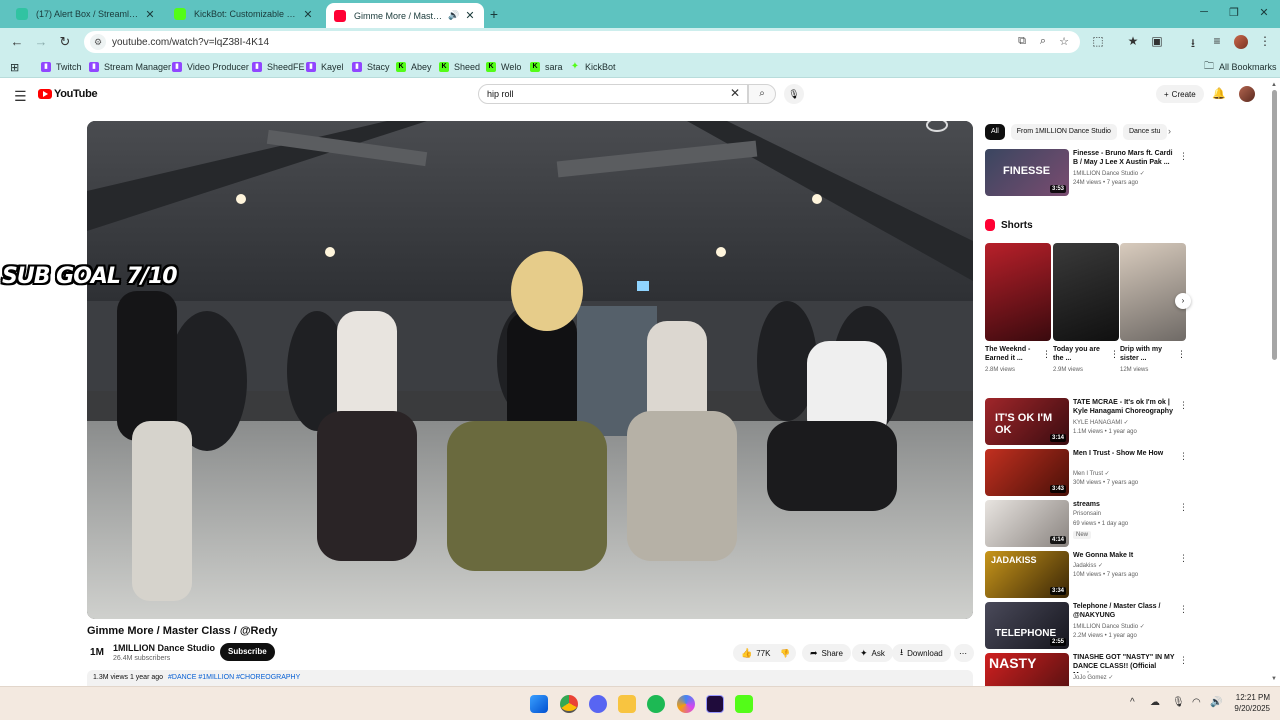  What do you see at coordinates (921, 653) in the screenshot?
I see `download-button: ⭳ Download` at bounding box center [921, 653].